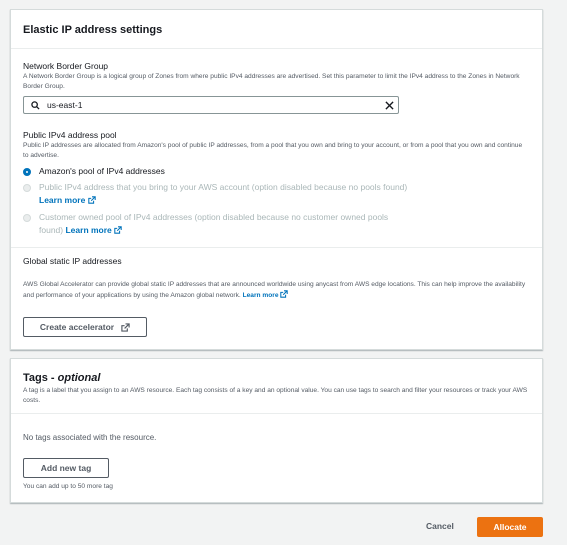 This screenshot has height=545, width=567. What do you see at coordinates (85, 327) in the screenshot?
I see `create-accelerator-button: Create accelerator` at bounding box center [85, 327].